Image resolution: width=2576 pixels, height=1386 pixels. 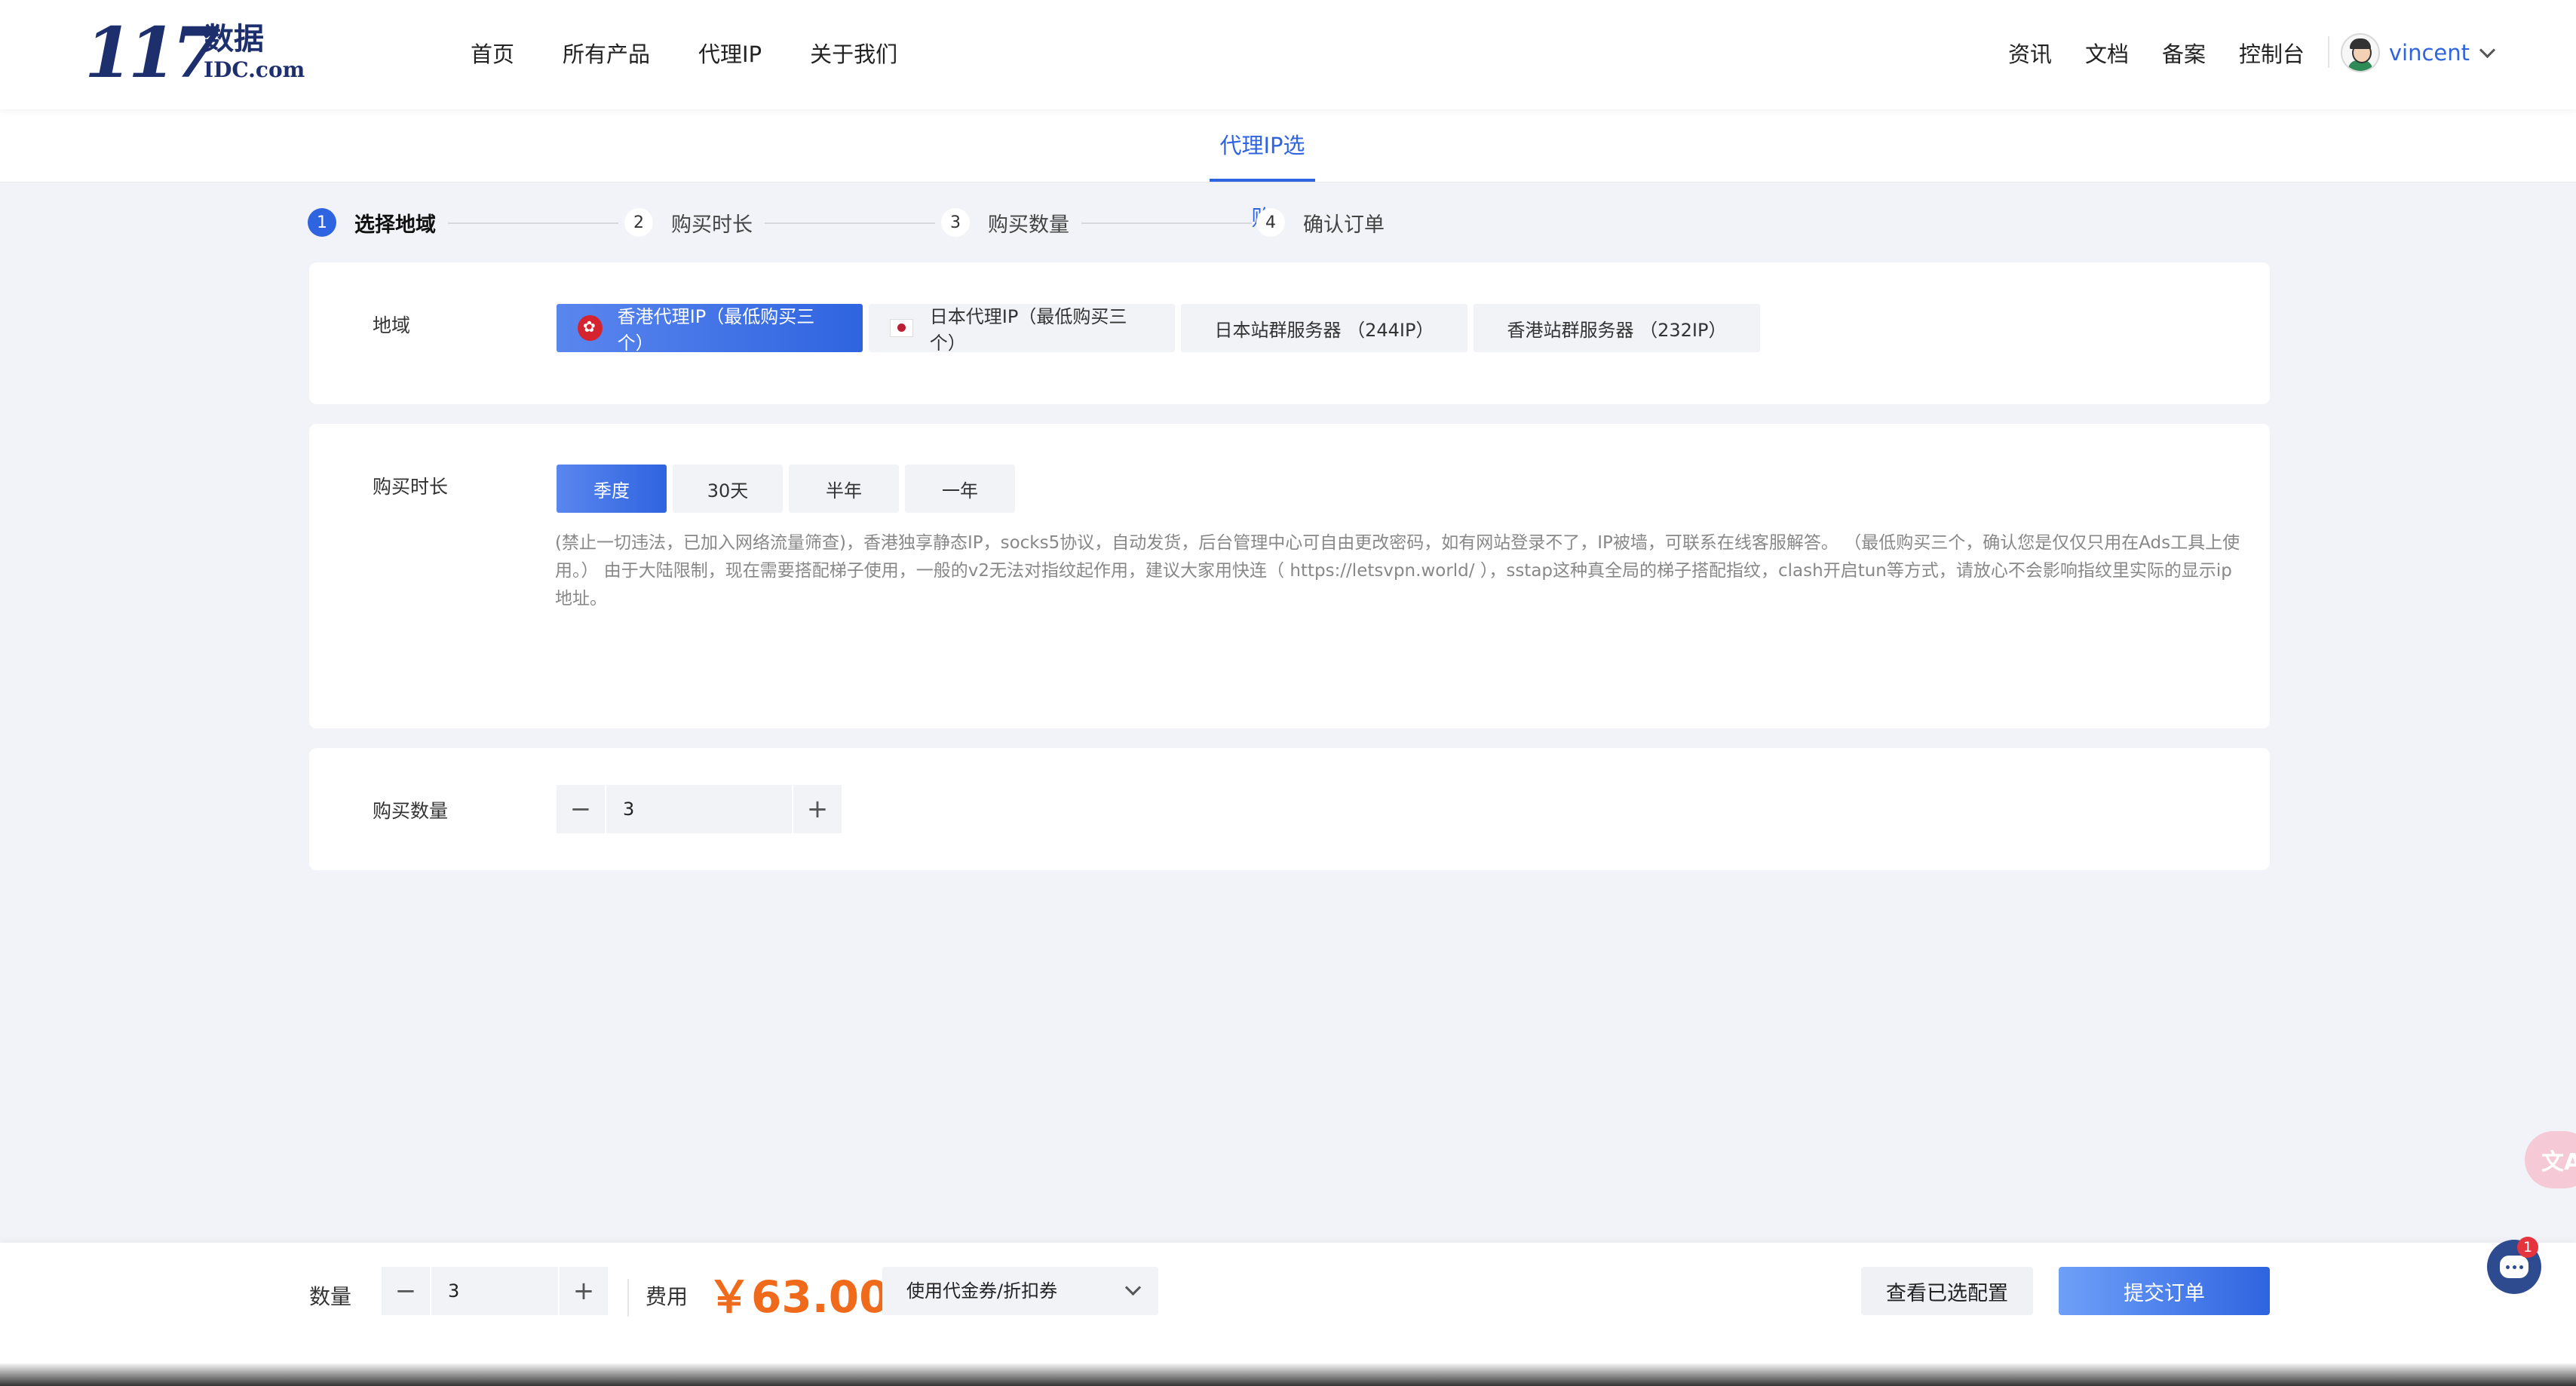 What do you see at coordinates (2164, 1291) in the screenshot?
I see `submit-order-button: 提交订单` at bounding box center [2164, 1291].